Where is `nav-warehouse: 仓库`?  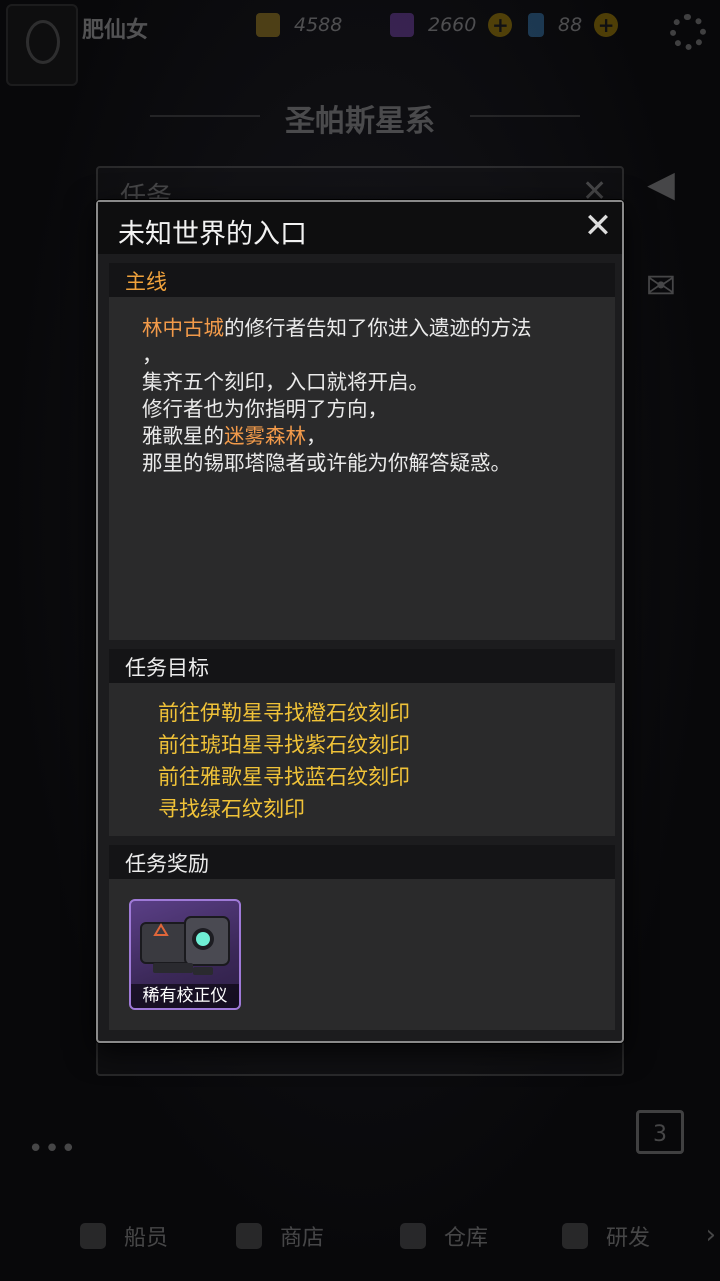
nav-warehouse: 仓库 is located at coordinates (444, 1236).